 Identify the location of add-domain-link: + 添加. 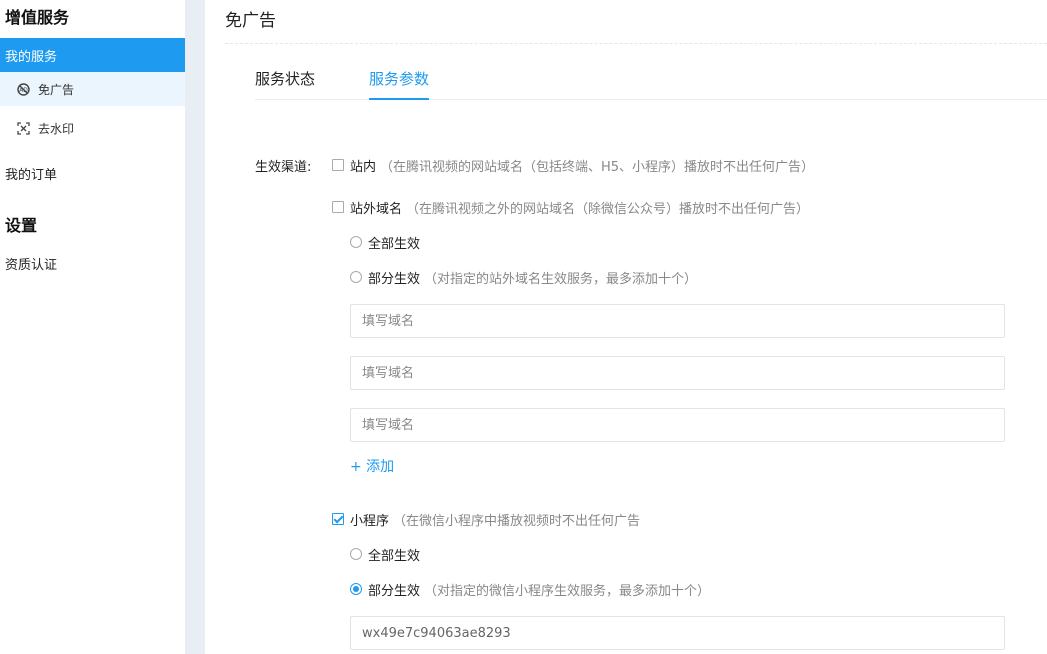
(372, 466).